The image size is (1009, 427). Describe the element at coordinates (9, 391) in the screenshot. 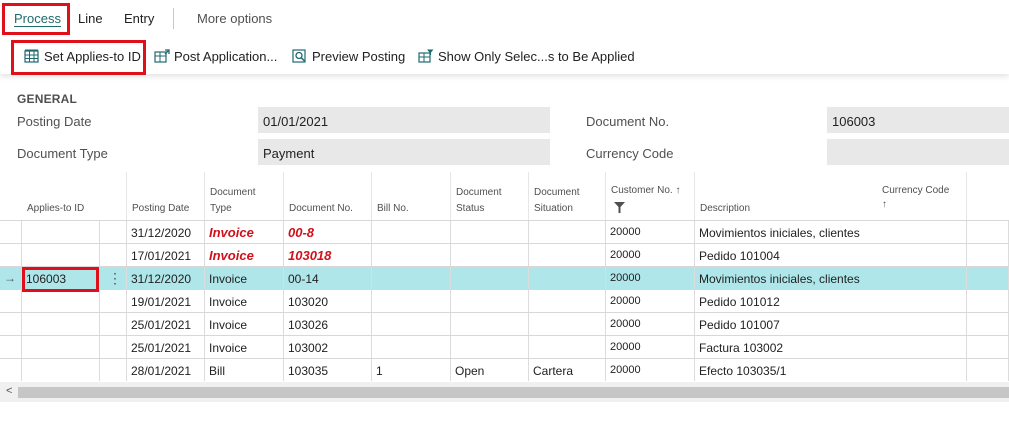

I see `scroll-left-arrow-icon: <` at that location.